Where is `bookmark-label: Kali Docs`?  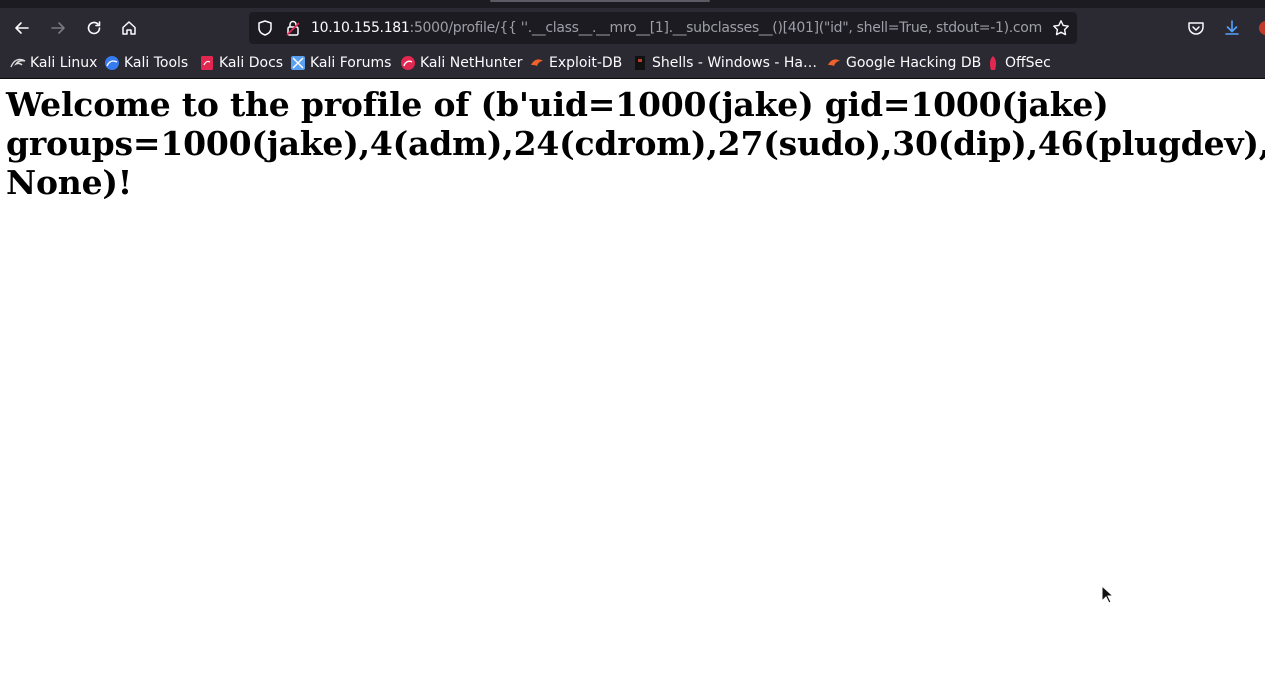
bookmark-label: Kali Docs is located at coordinates (251, 63).